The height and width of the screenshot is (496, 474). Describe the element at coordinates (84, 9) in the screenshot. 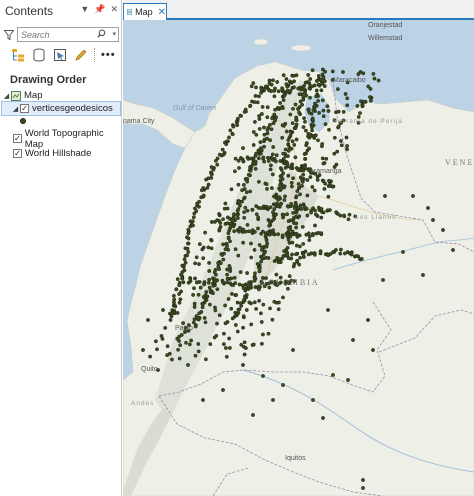

I see `pane-options-icon: ▼` at that location.